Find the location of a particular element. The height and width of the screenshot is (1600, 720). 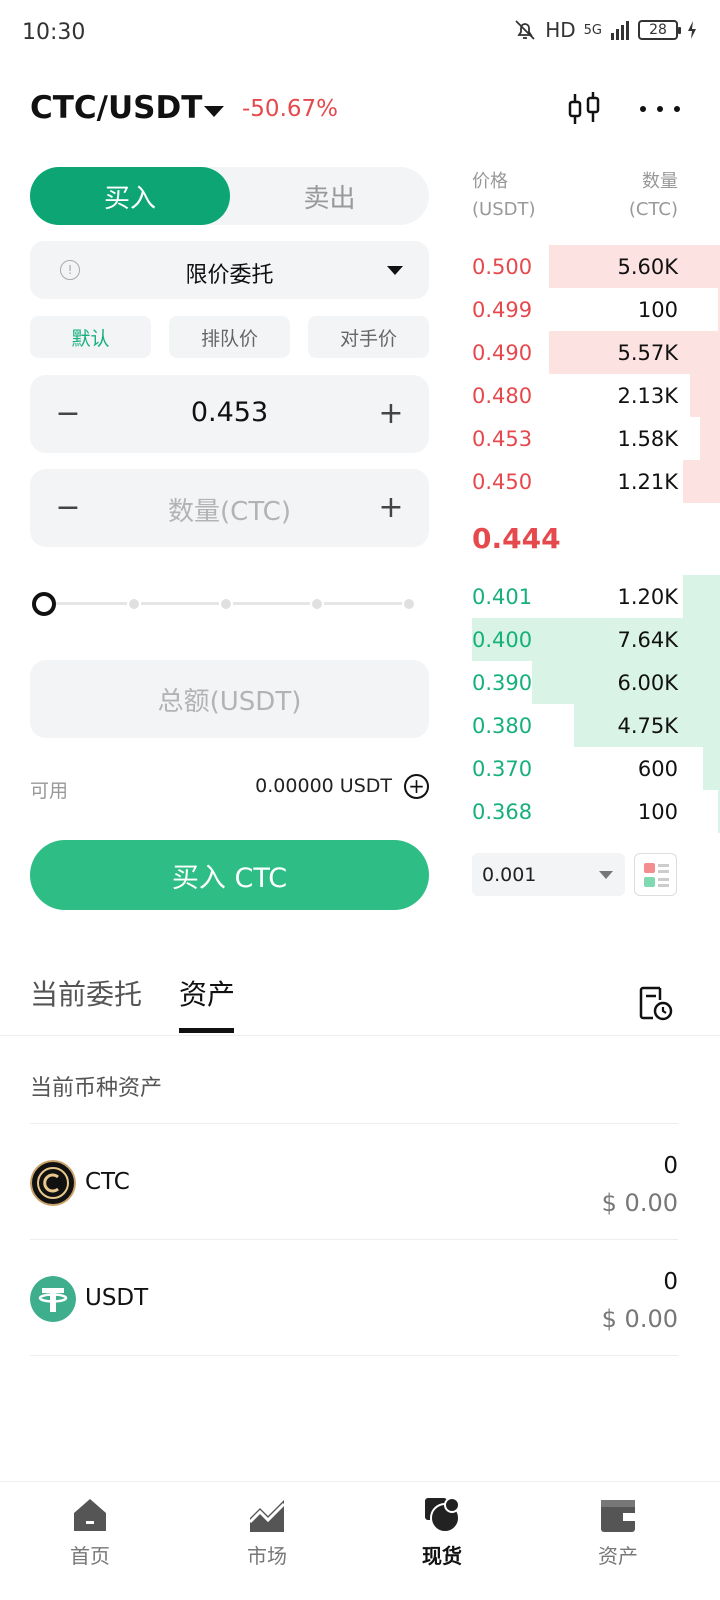

order-quantity: 5.60K is located at coordinates (647, 267).